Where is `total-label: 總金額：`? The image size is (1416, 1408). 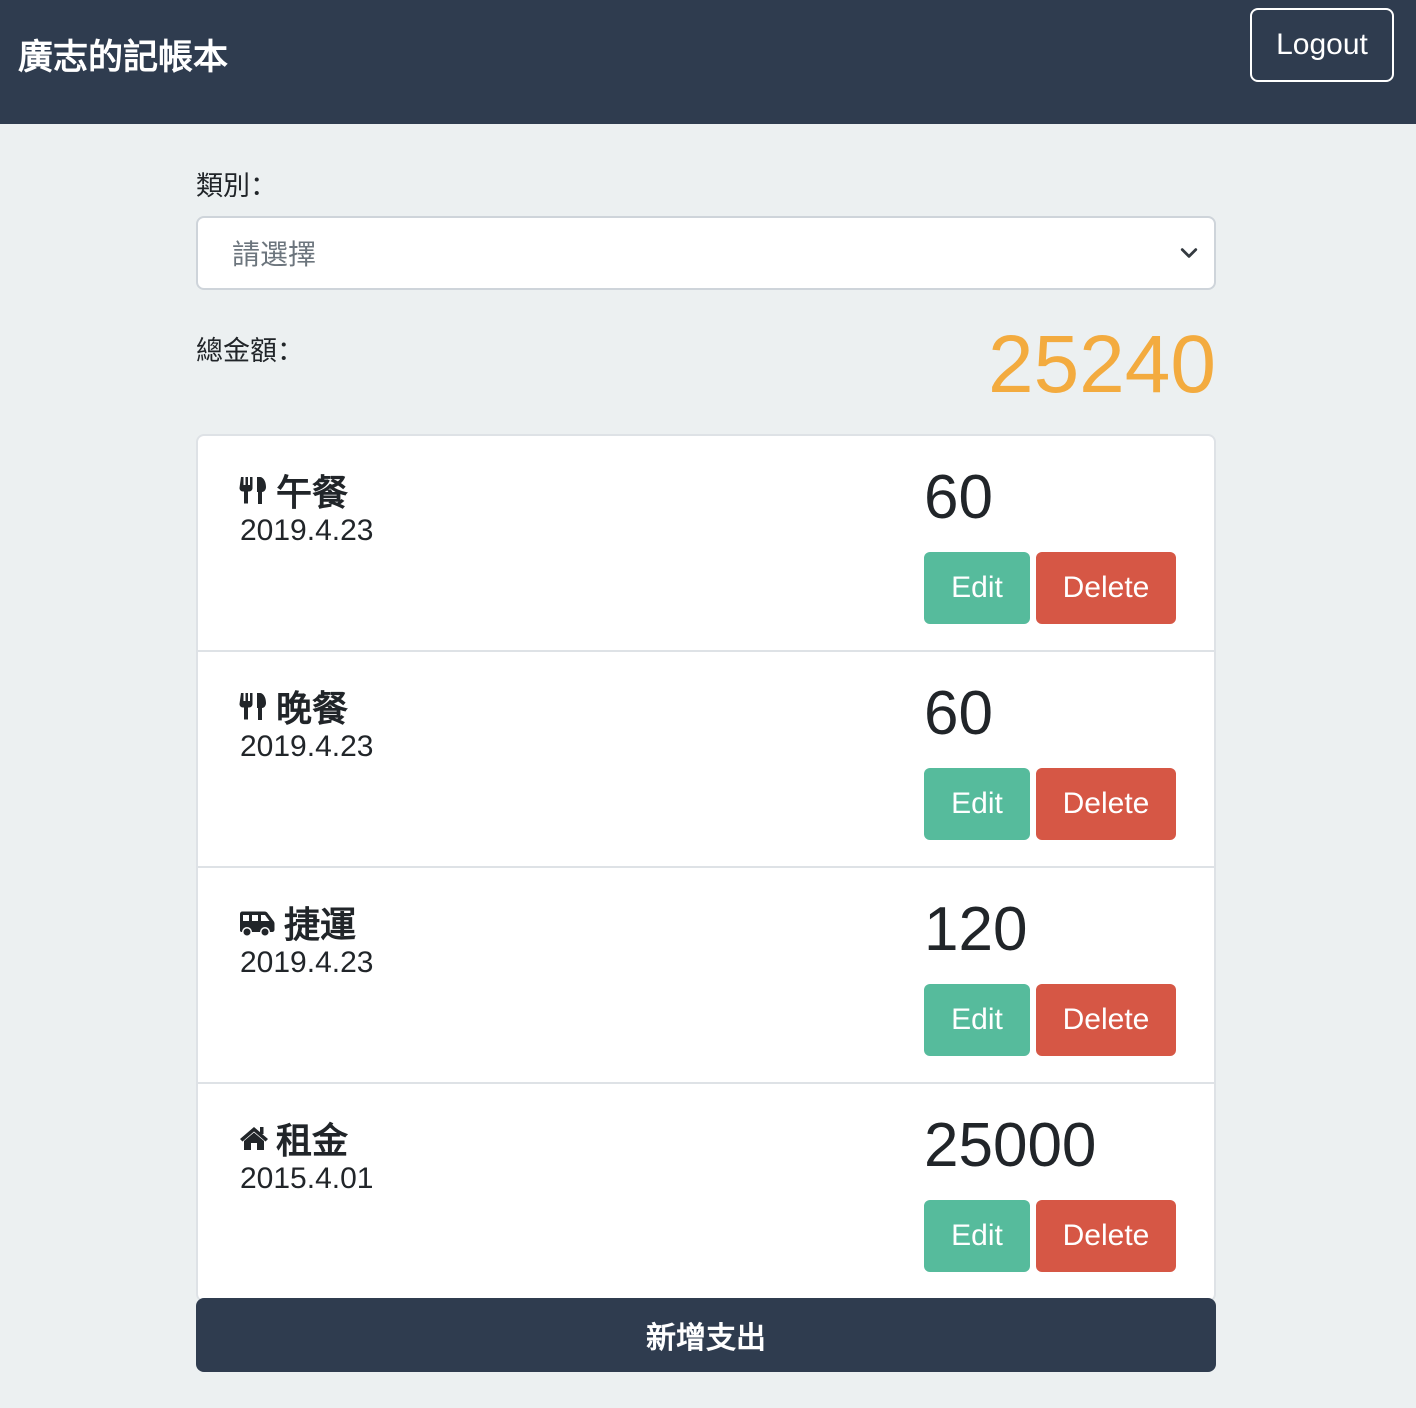
total-label: 總金額： is located at coordinates (250, 351).